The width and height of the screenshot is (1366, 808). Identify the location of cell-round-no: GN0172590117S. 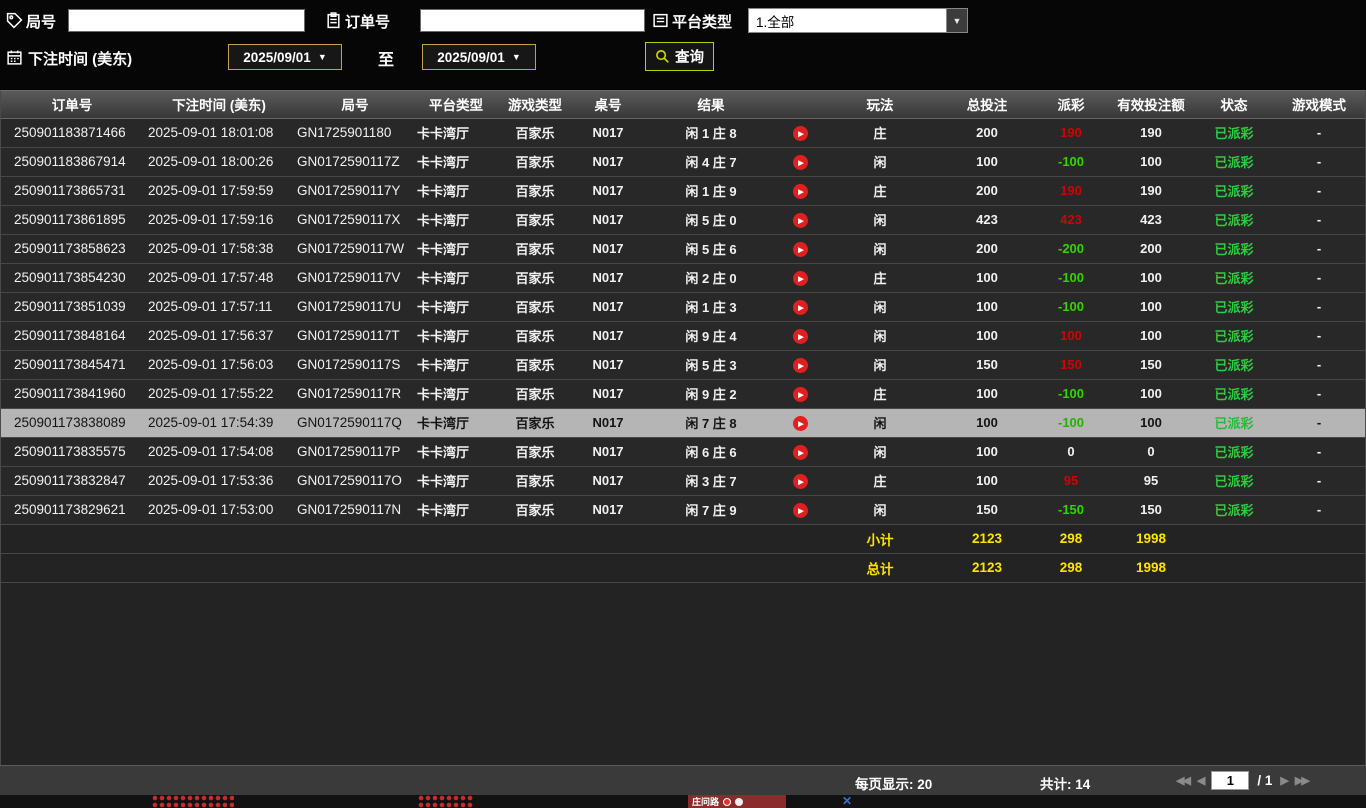
(355, 365).